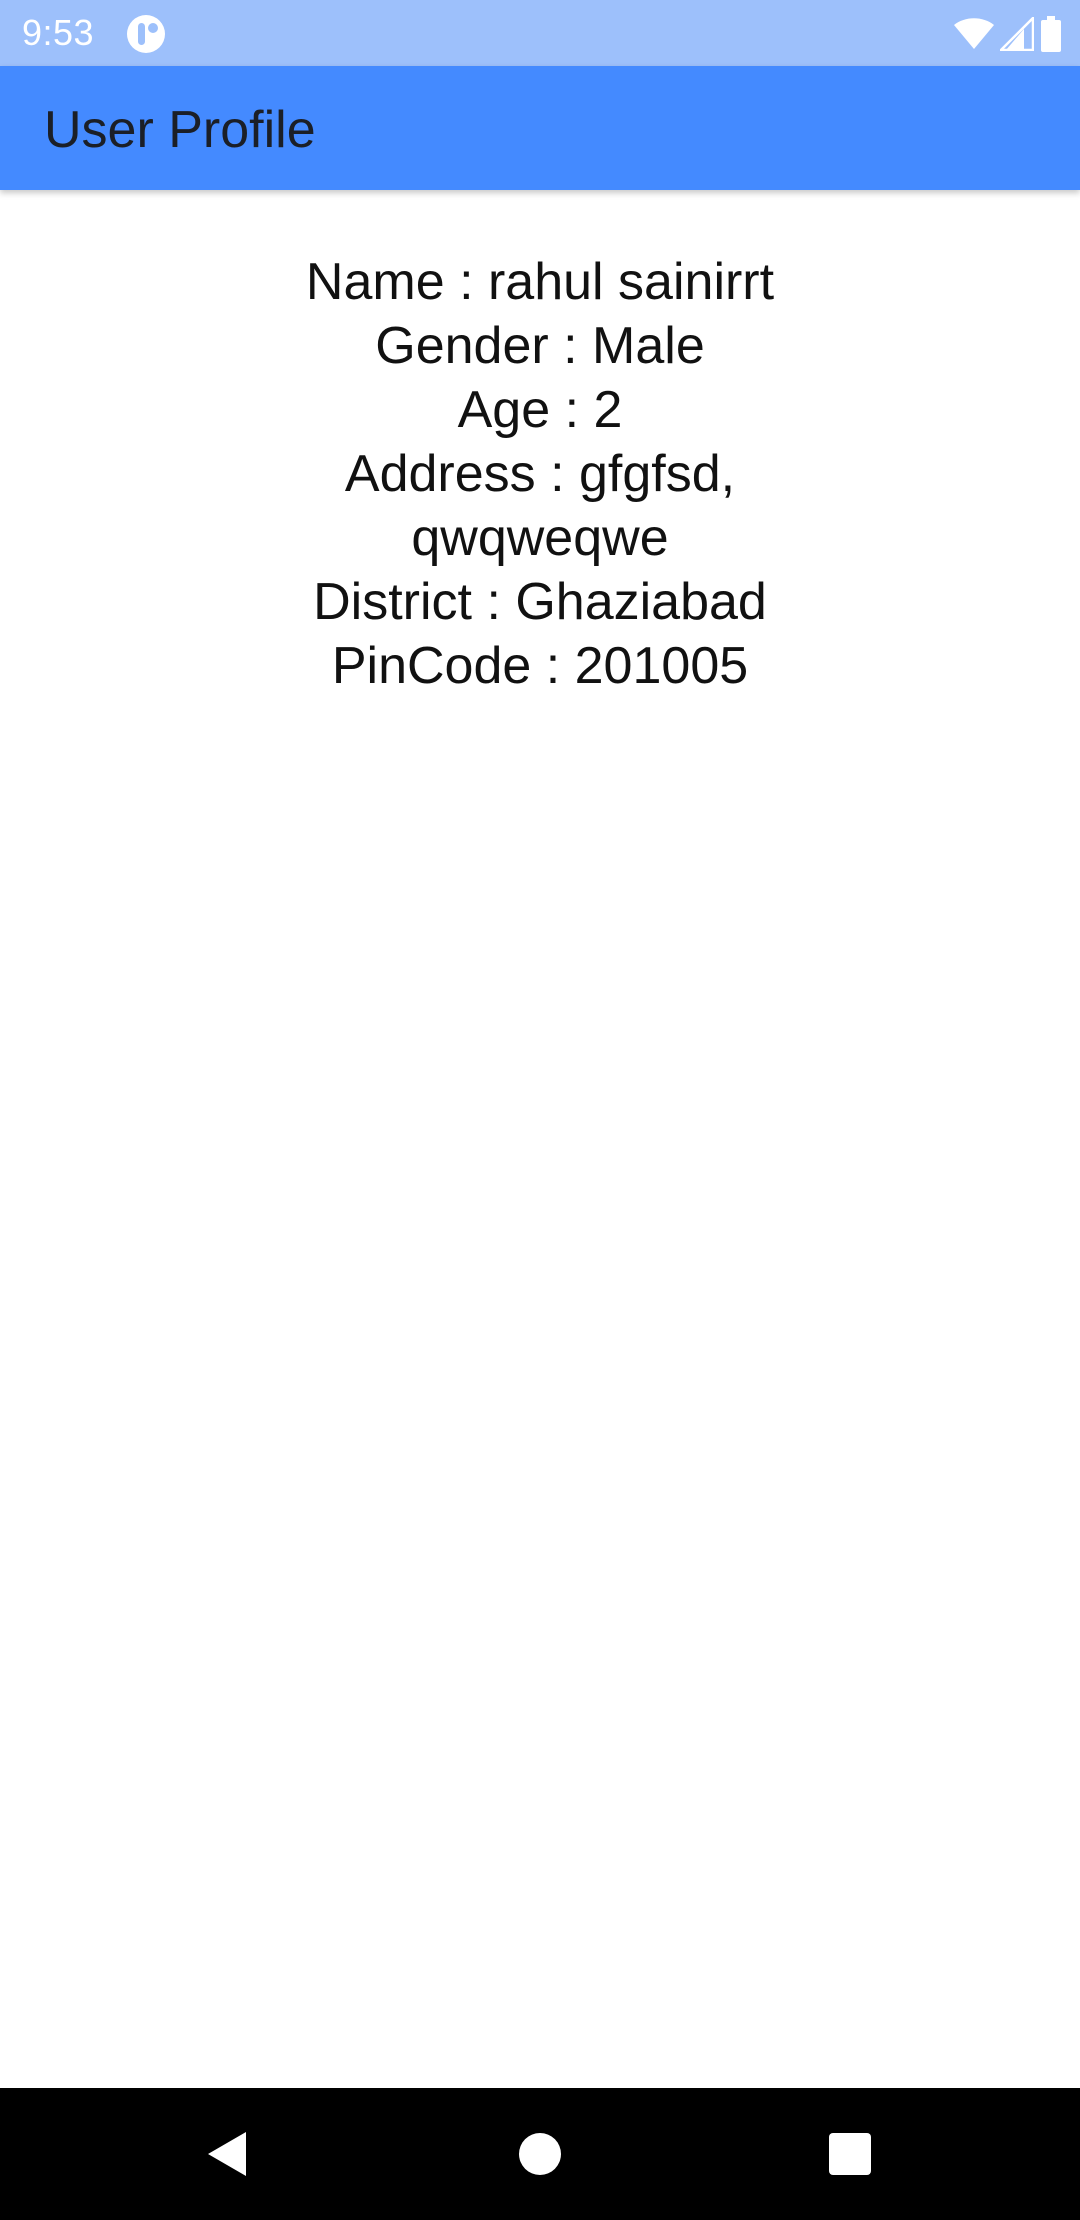 This screenshot has height=2220, width=1080. Describe the element at coordinates (540, 346) in the screenshot. I see `profile-gender: Gender : Male` at that location.